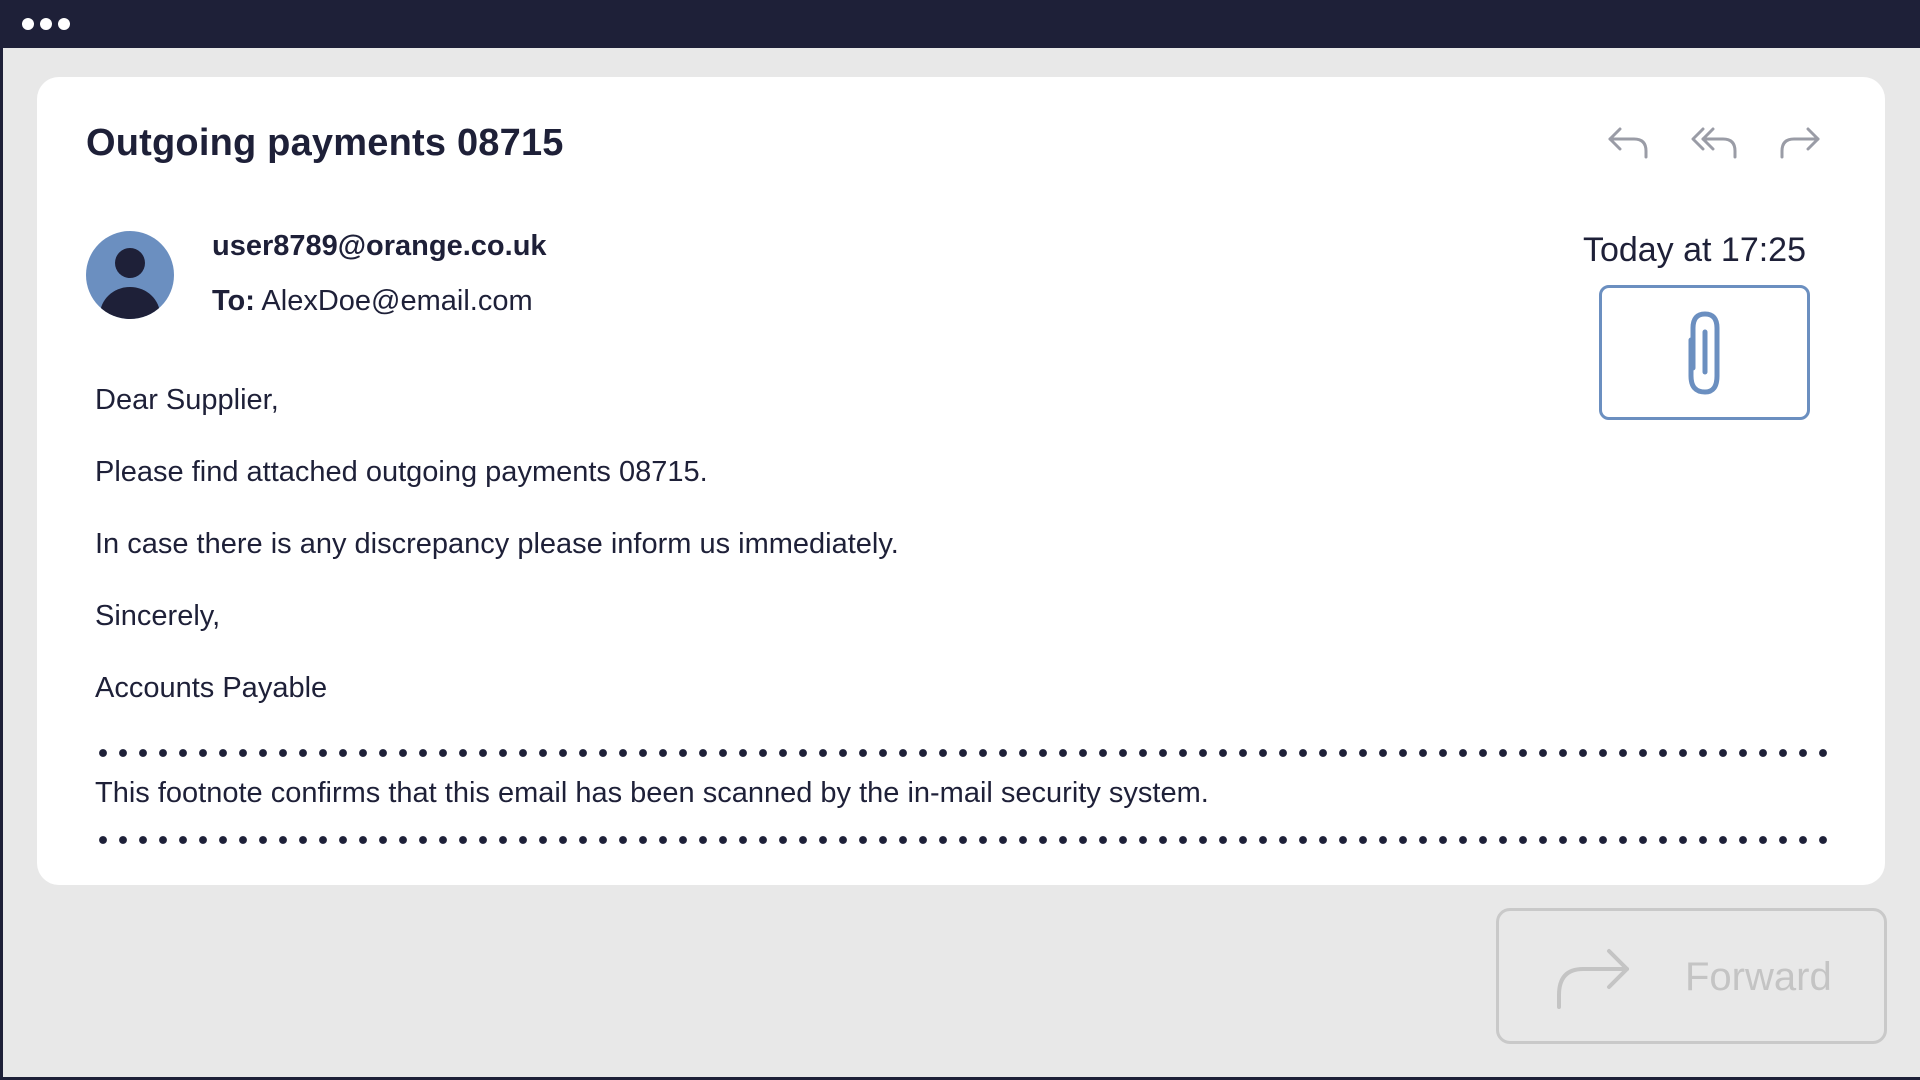 Image resolution: width=1920 pixels, height=1080 pixels. Describe the element at coordinates (211, 688) in the screenshot. I see `body-signature: Accounts Payable` at that location.